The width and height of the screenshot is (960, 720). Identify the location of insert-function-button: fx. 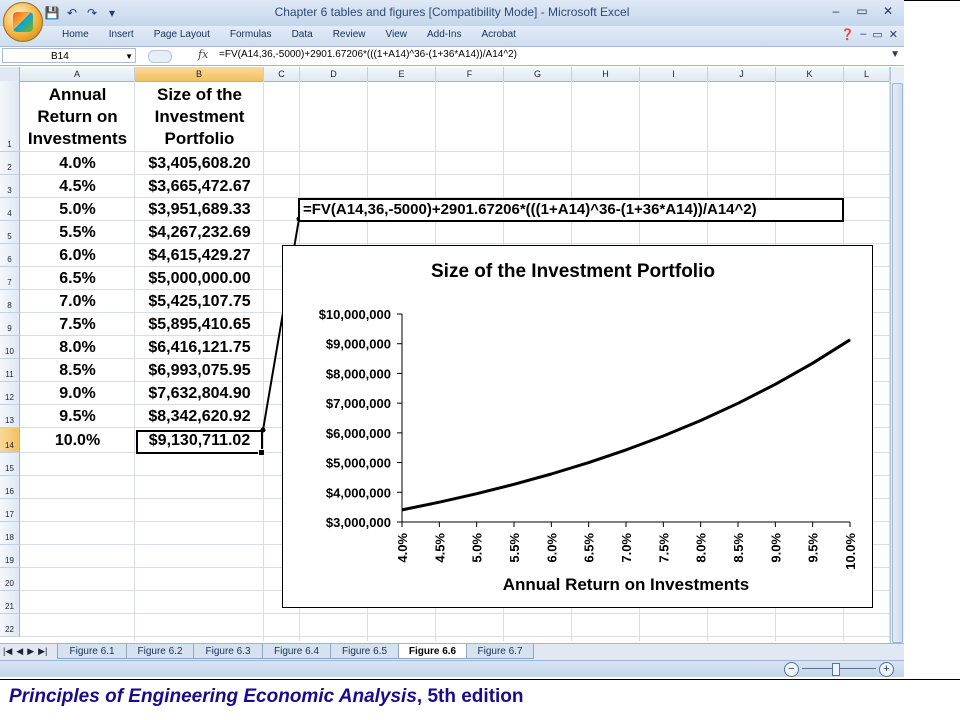
(203, 54).